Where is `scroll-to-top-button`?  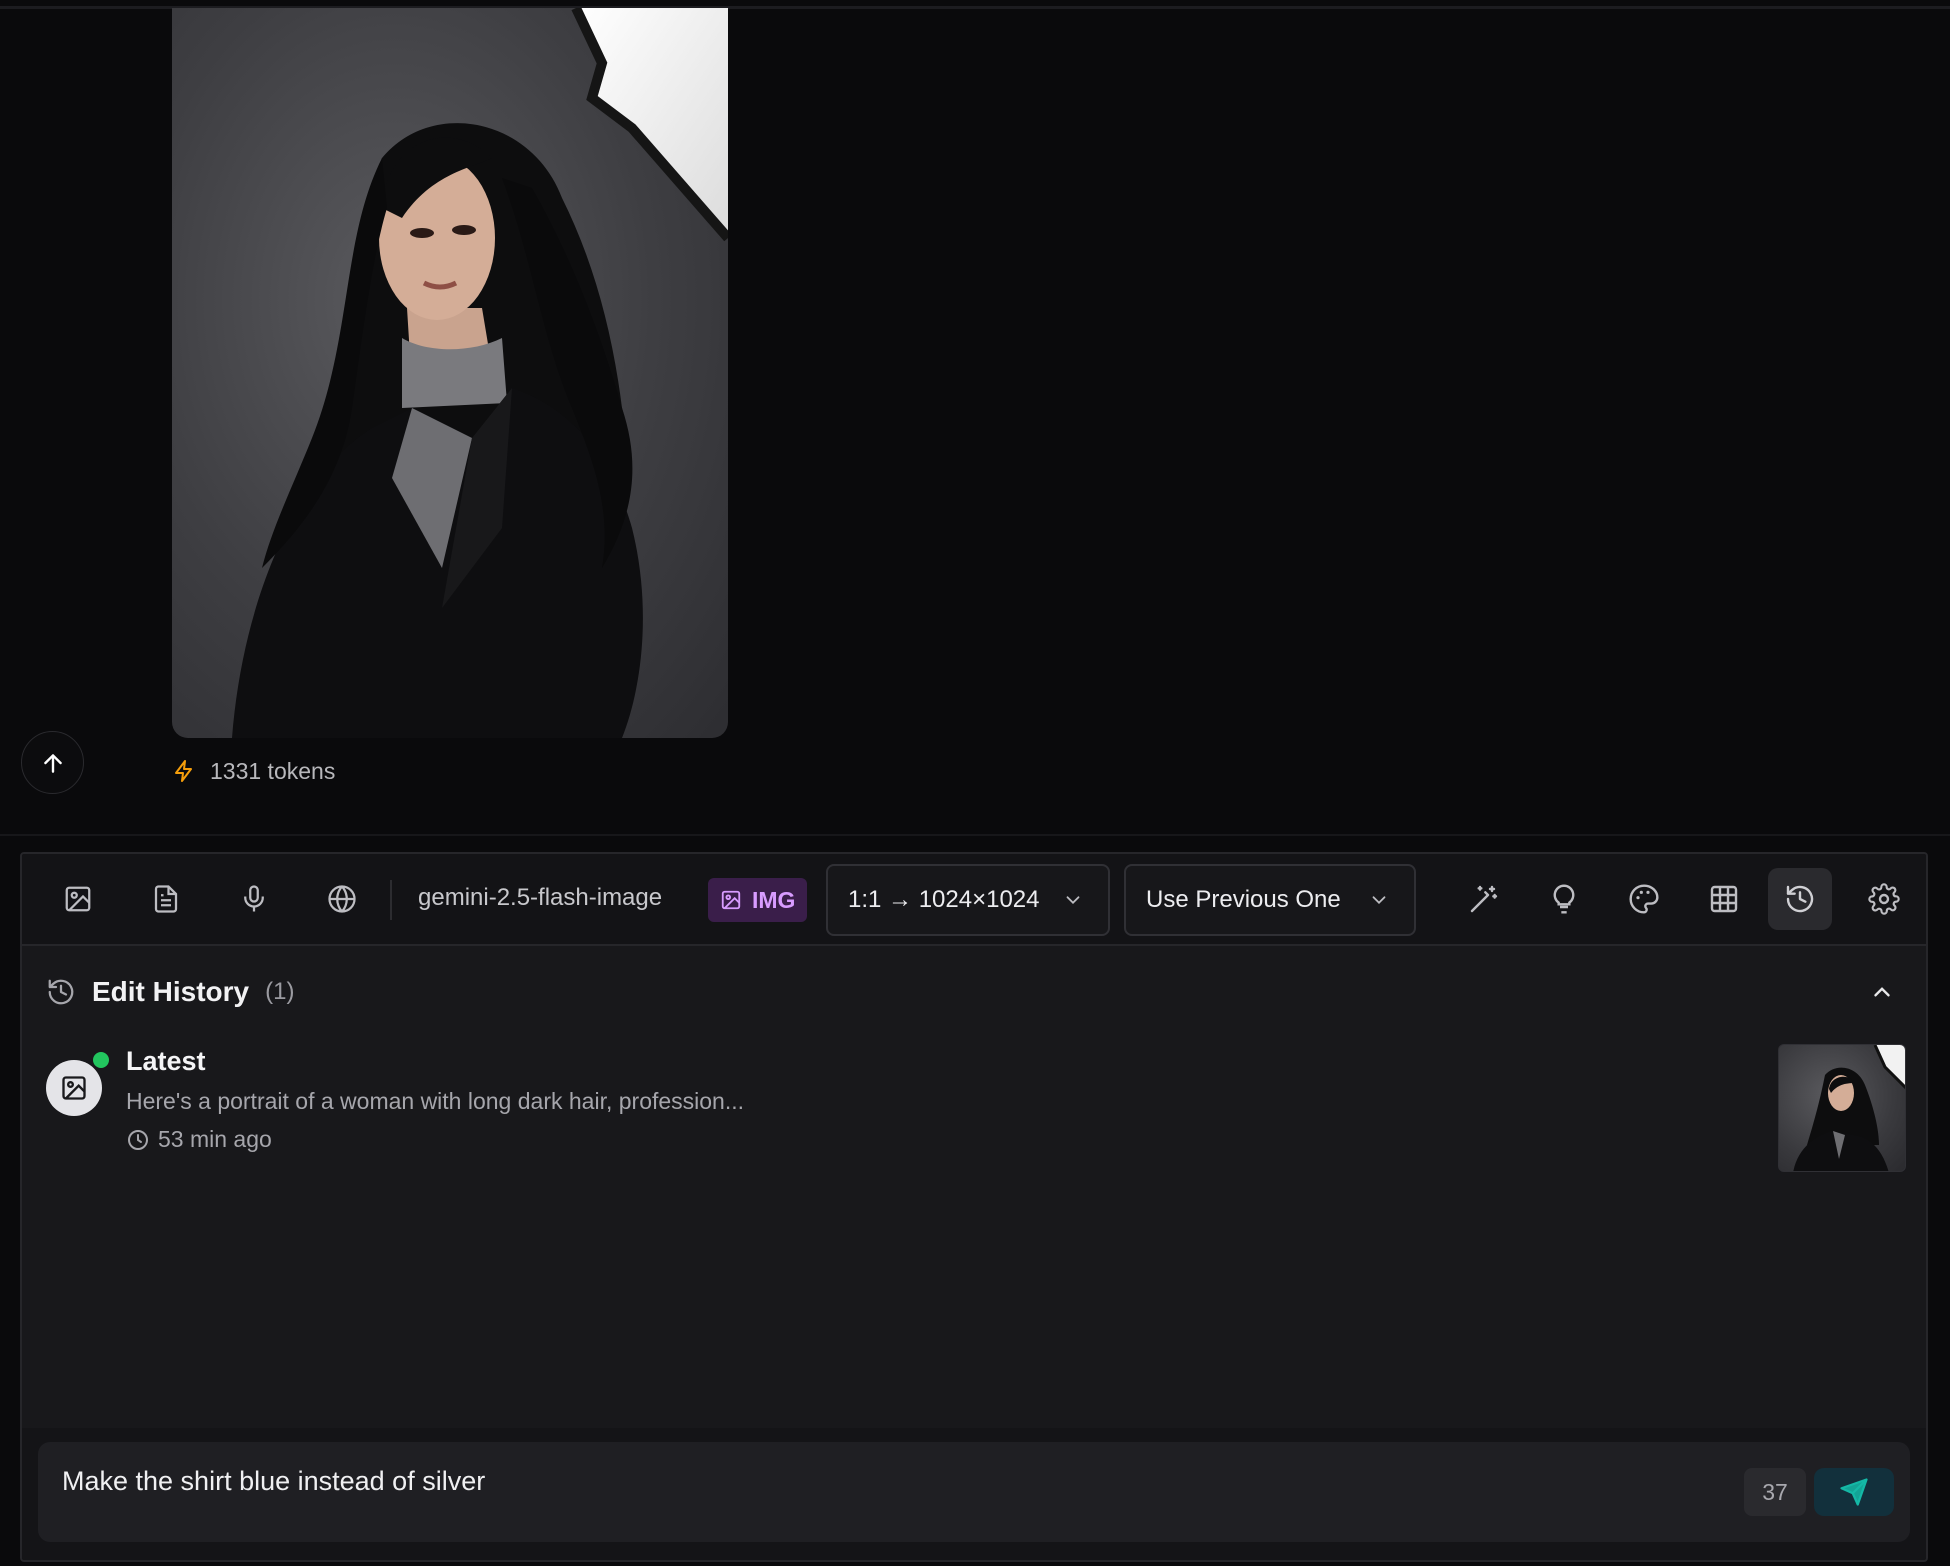
scroll-to-top-button is located at coordinates (52, 762).